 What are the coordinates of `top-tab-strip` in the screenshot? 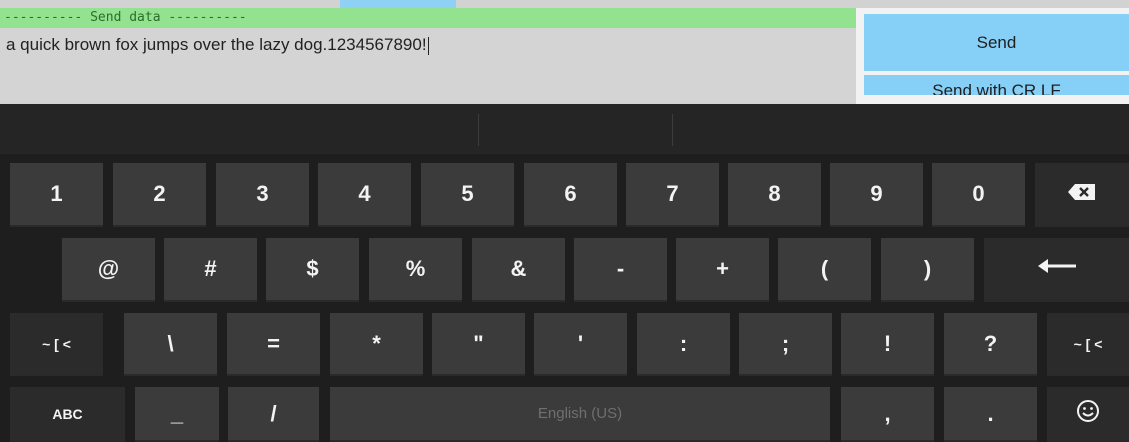 It's located at (398, 4).